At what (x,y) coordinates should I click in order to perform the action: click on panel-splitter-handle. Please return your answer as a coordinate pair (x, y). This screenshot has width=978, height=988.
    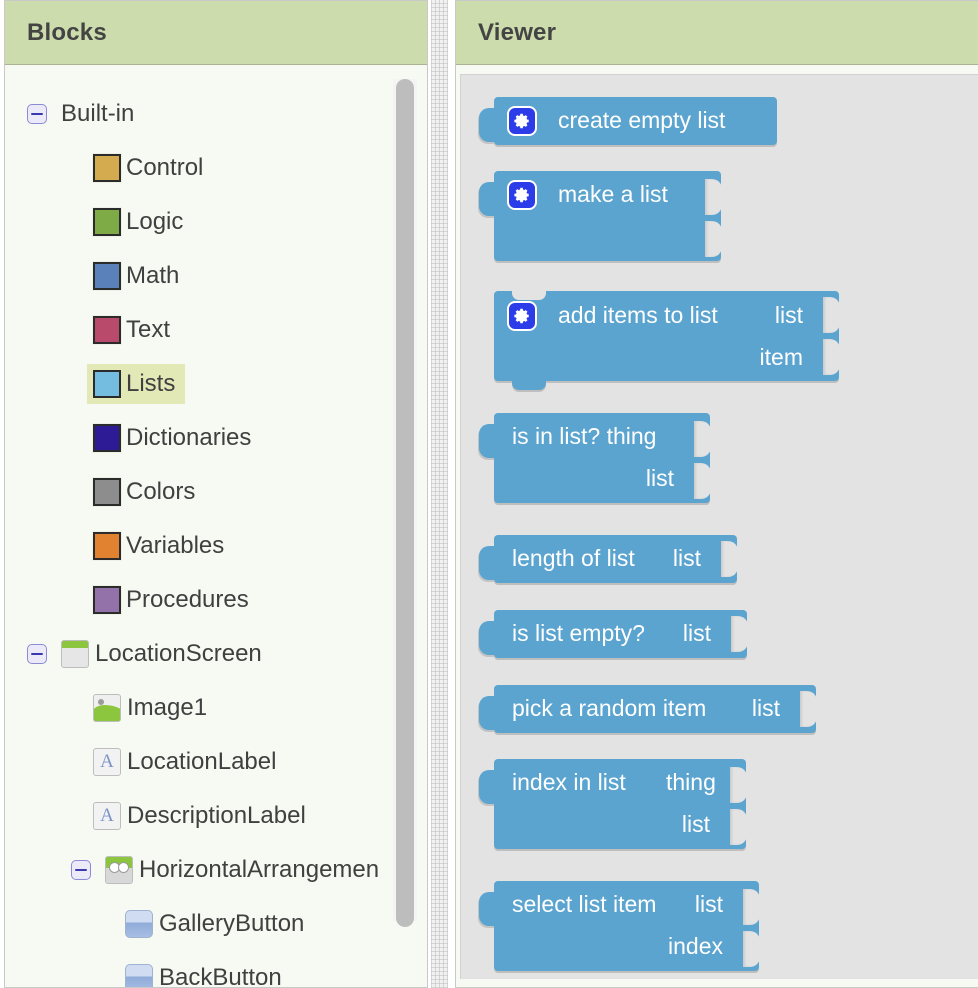
    Looking at the image, I should click on (439, 494).